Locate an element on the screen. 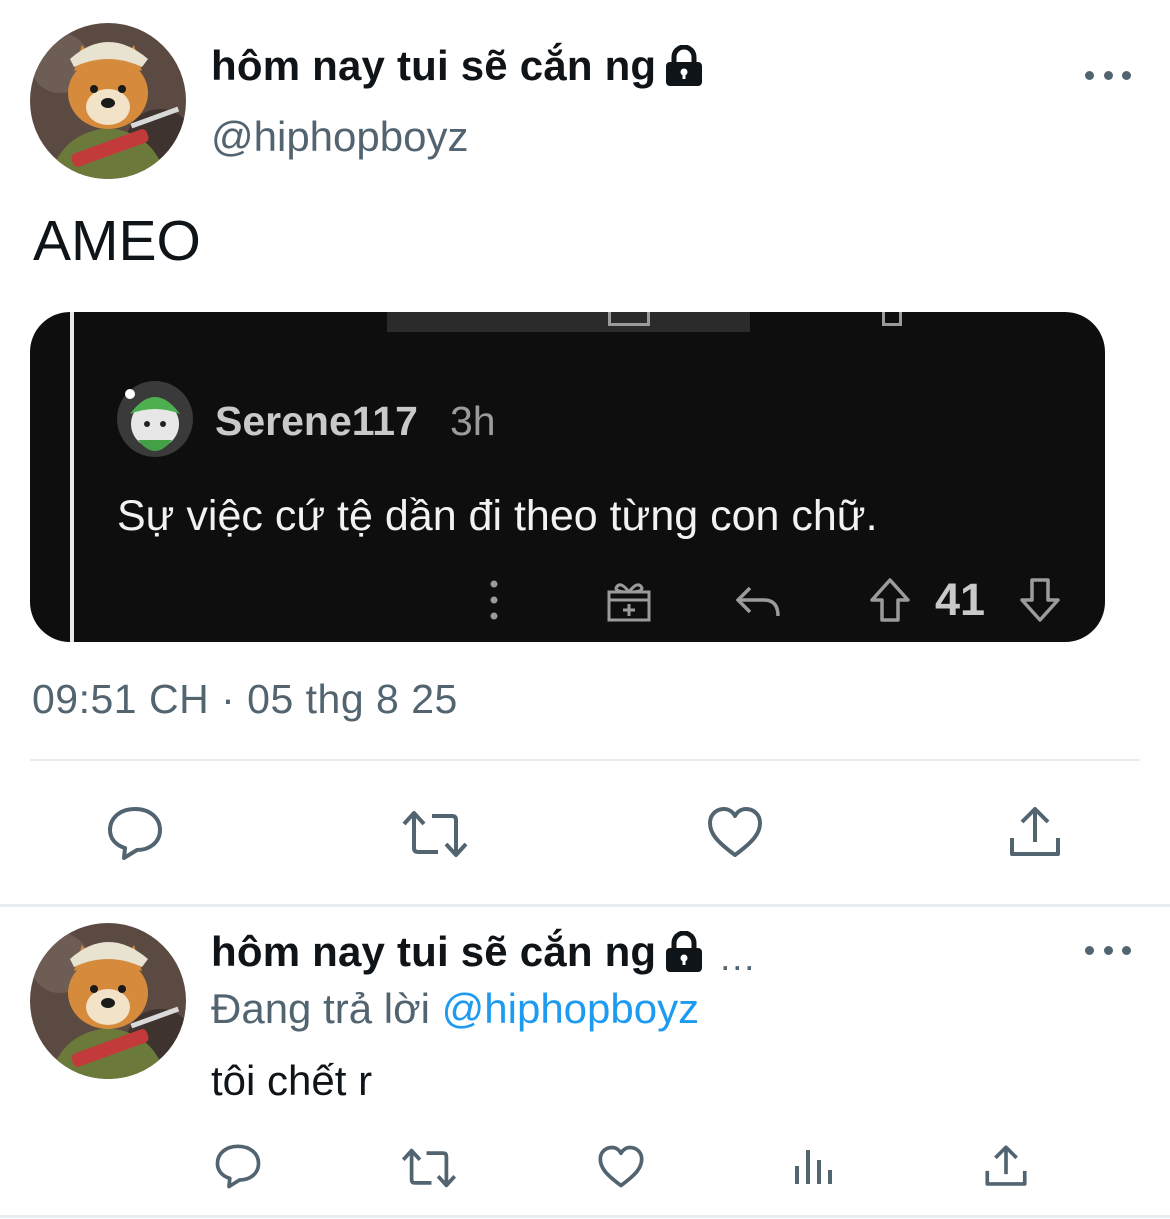  retweet-button is located at coordinates (435, 834).